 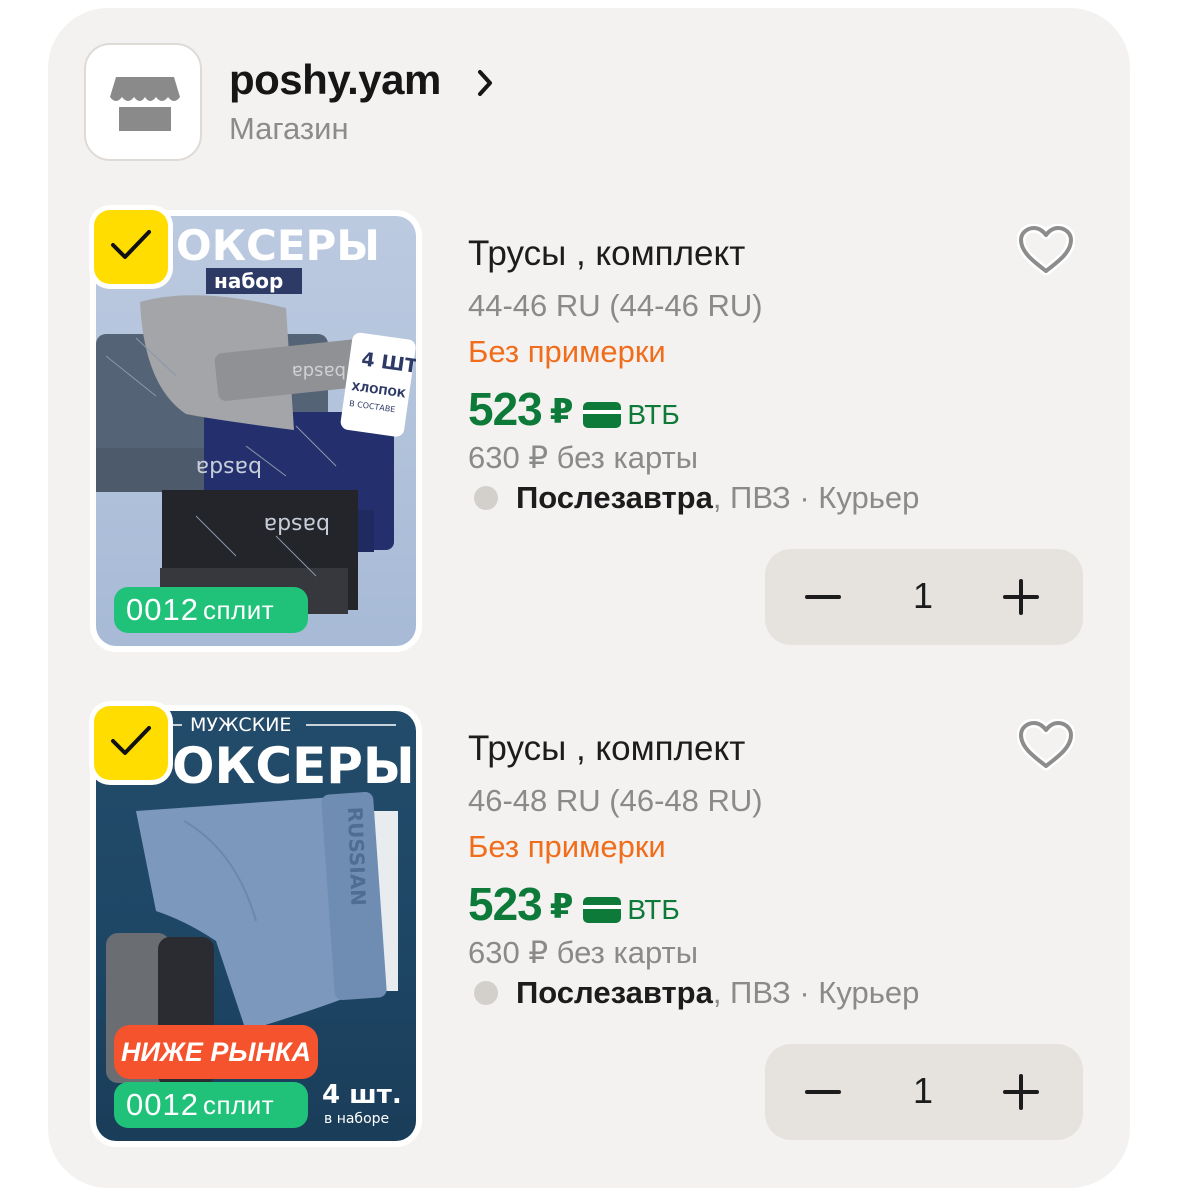 What do you see at coordinates (615, 305) in the screenshot?
I see `product-size: 44-46 RU (44-46 RU)` at bounding box center [615, 305].